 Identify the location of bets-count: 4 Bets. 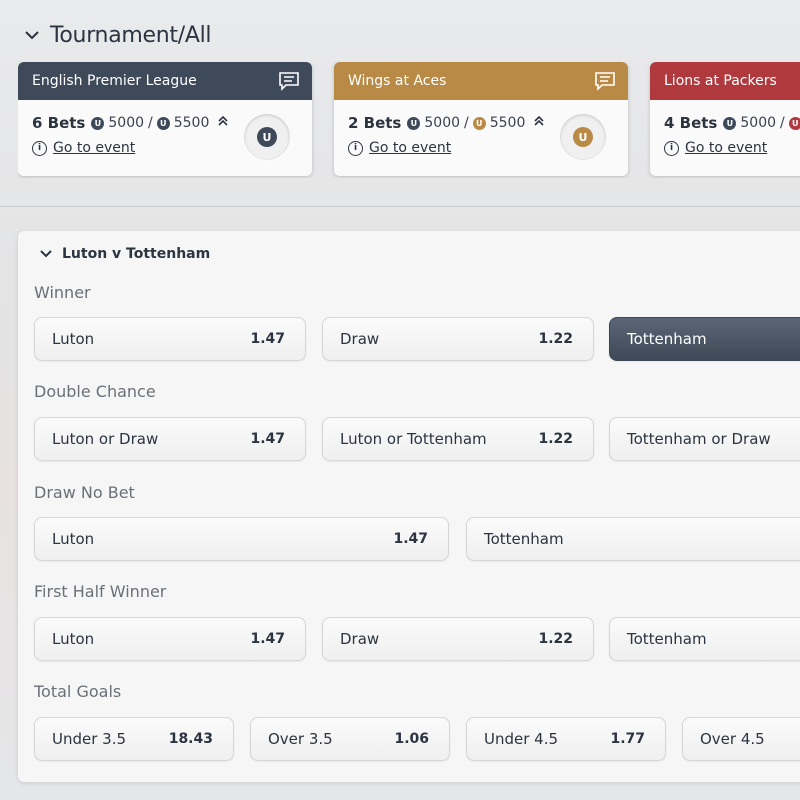
(691, 123).